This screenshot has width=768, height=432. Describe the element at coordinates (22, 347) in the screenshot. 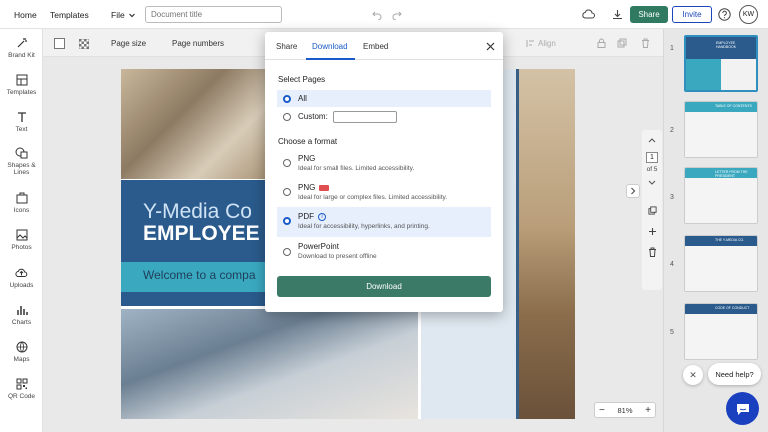

I see `maps-icon` at that location.